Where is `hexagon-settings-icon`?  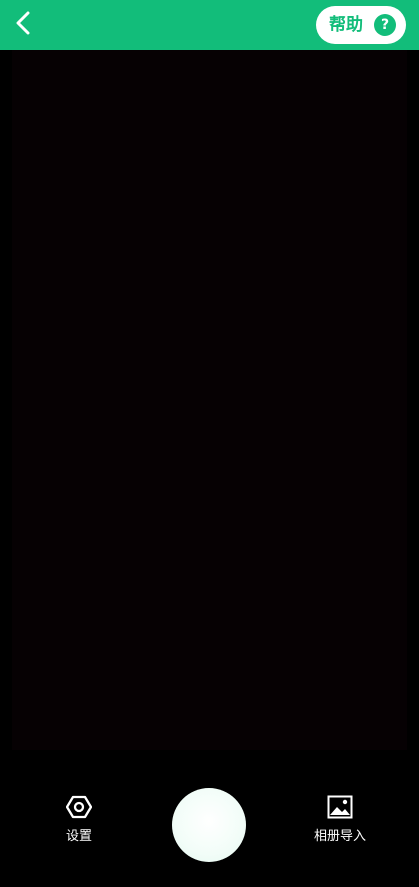 hexagon-settings-icon is located at coordinates (79, 807).